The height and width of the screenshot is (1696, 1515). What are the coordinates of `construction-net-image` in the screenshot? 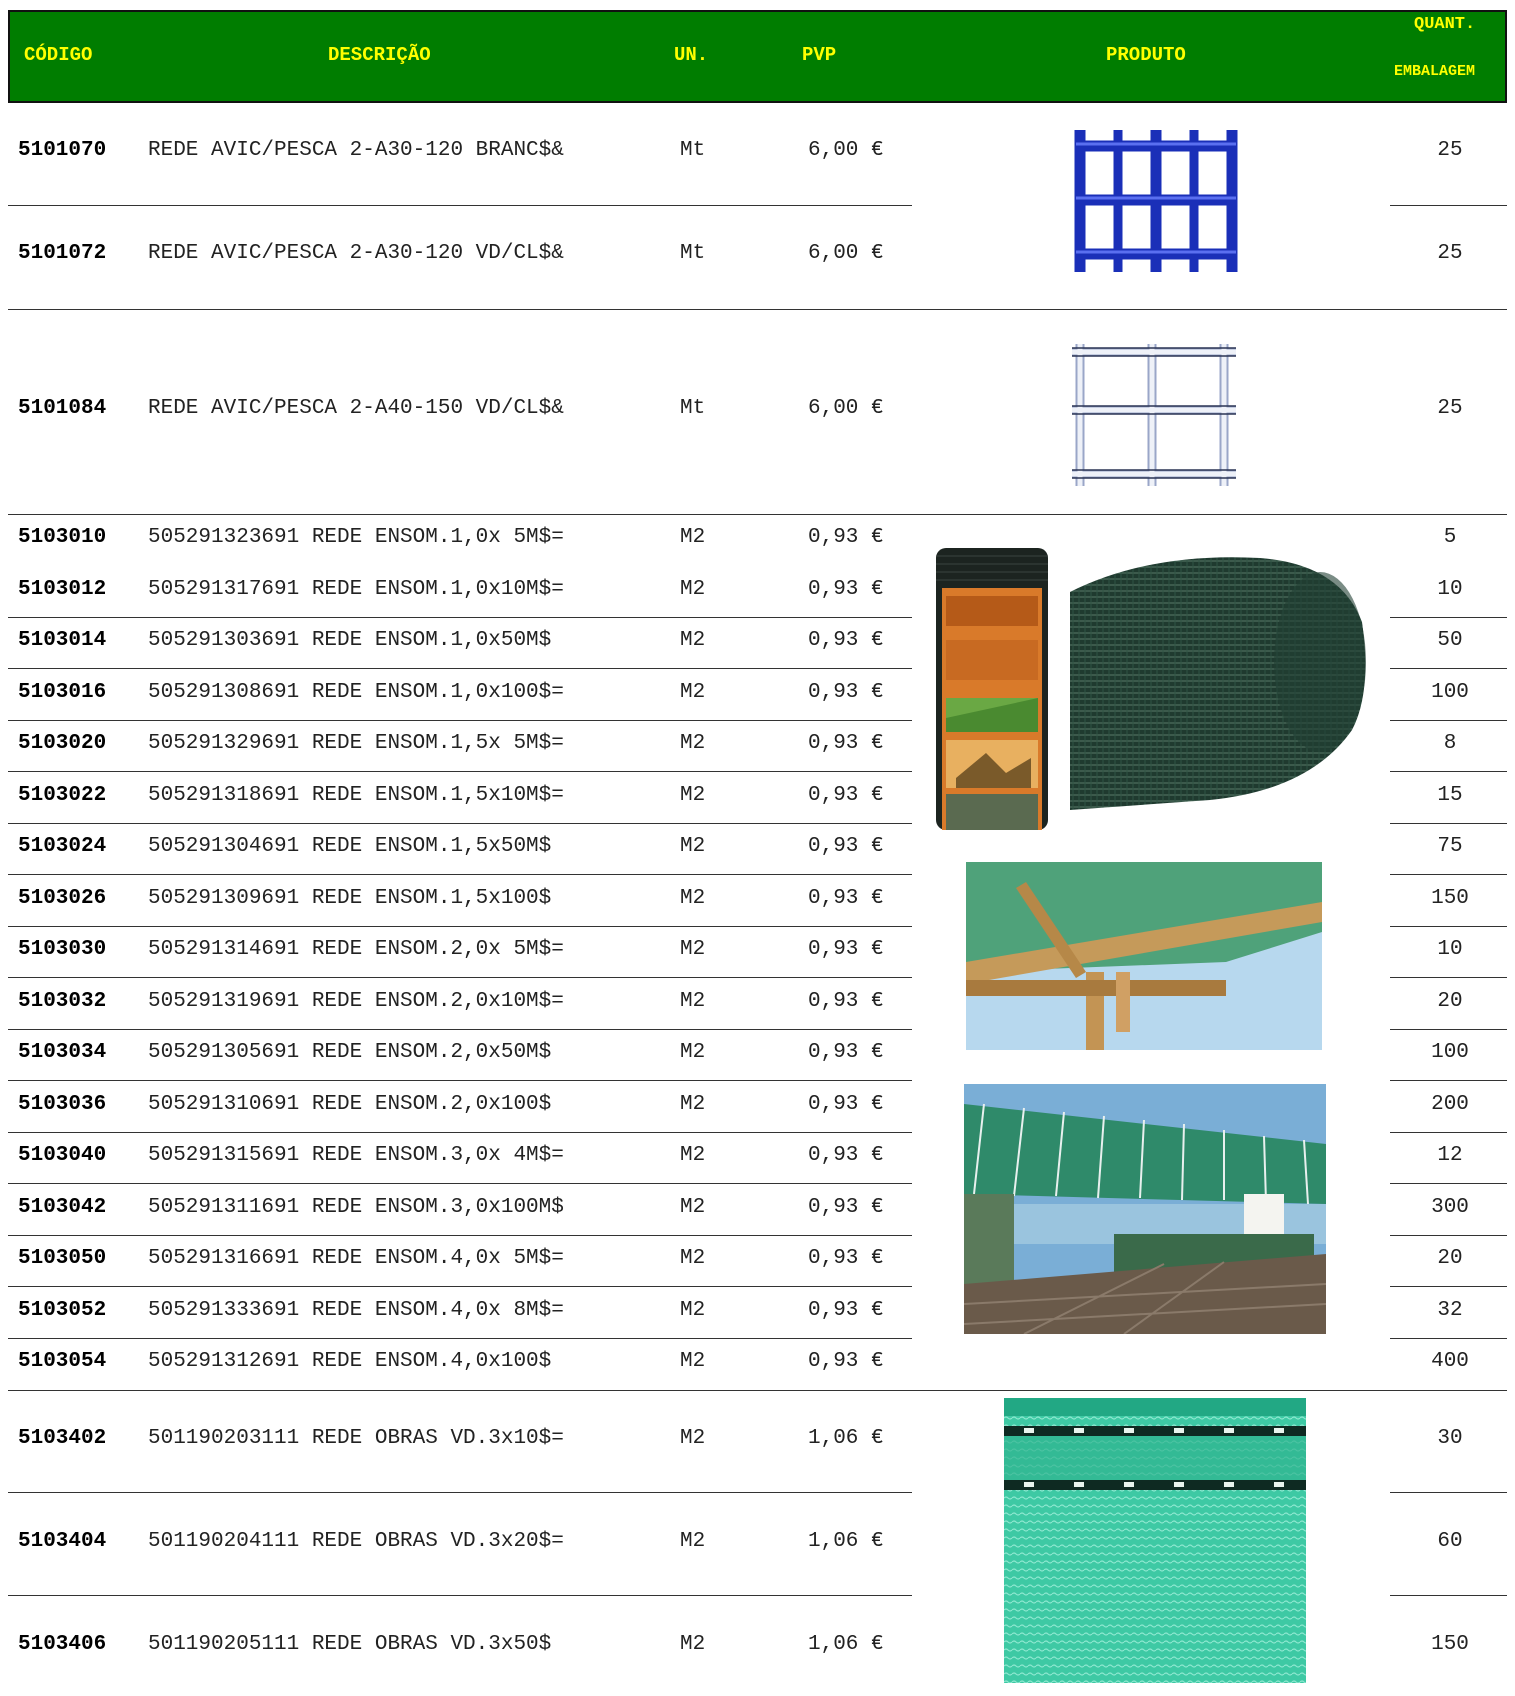 It's located at (1155, 1540).